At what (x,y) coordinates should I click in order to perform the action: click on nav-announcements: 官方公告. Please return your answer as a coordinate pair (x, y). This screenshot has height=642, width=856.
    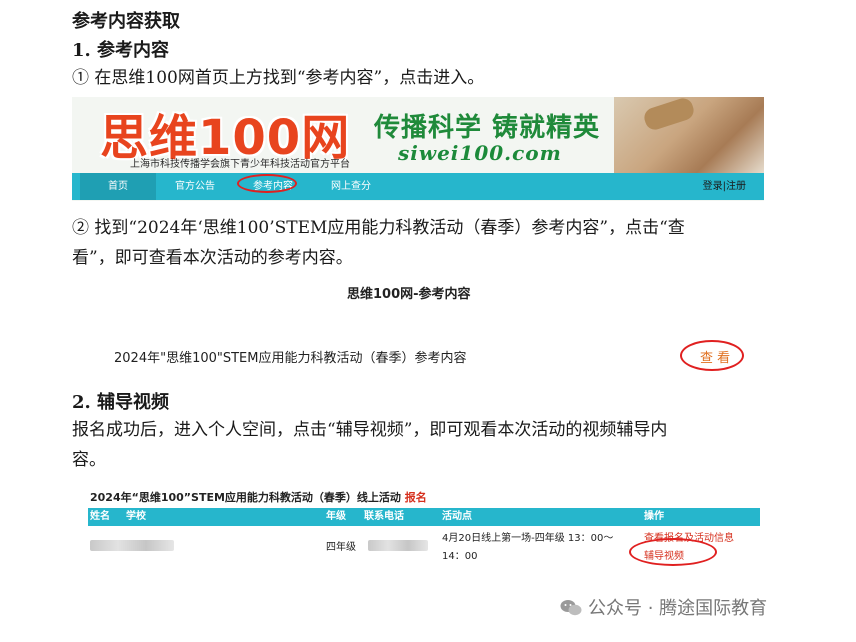
    Looking at the image, I should click on (195, 186).